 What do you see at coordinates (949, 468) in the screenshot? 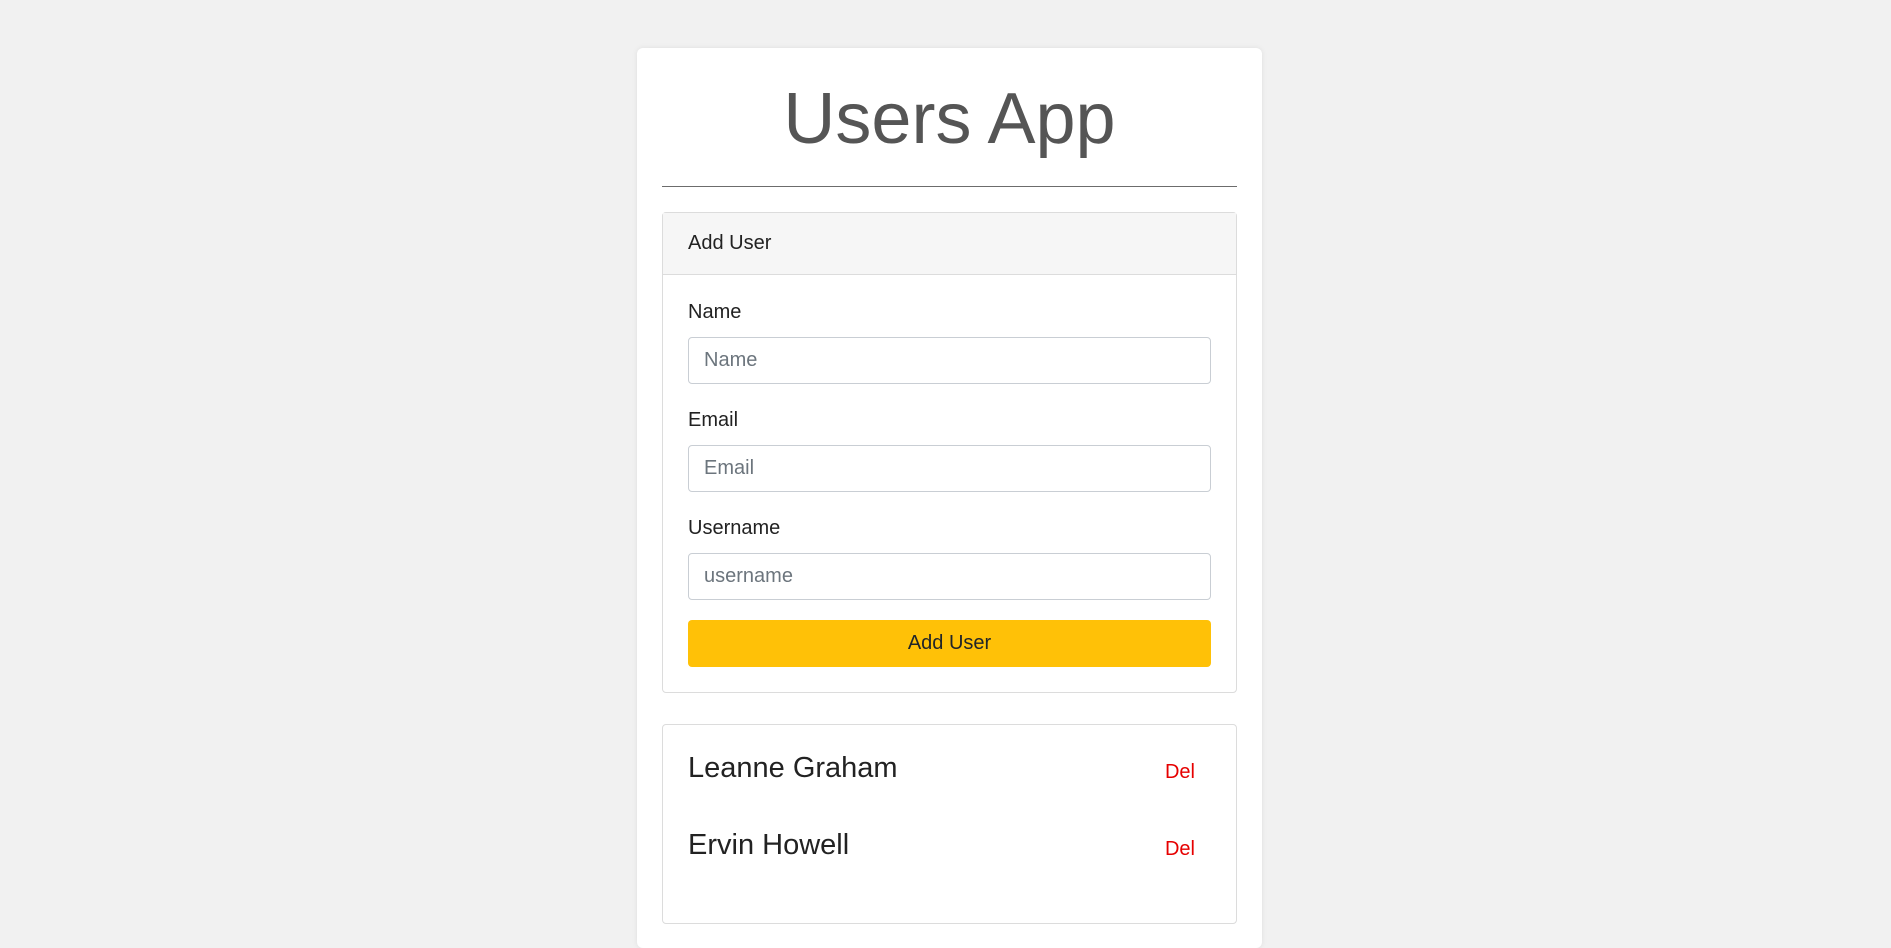
I see `email-input` at bounding box center [949, 468].